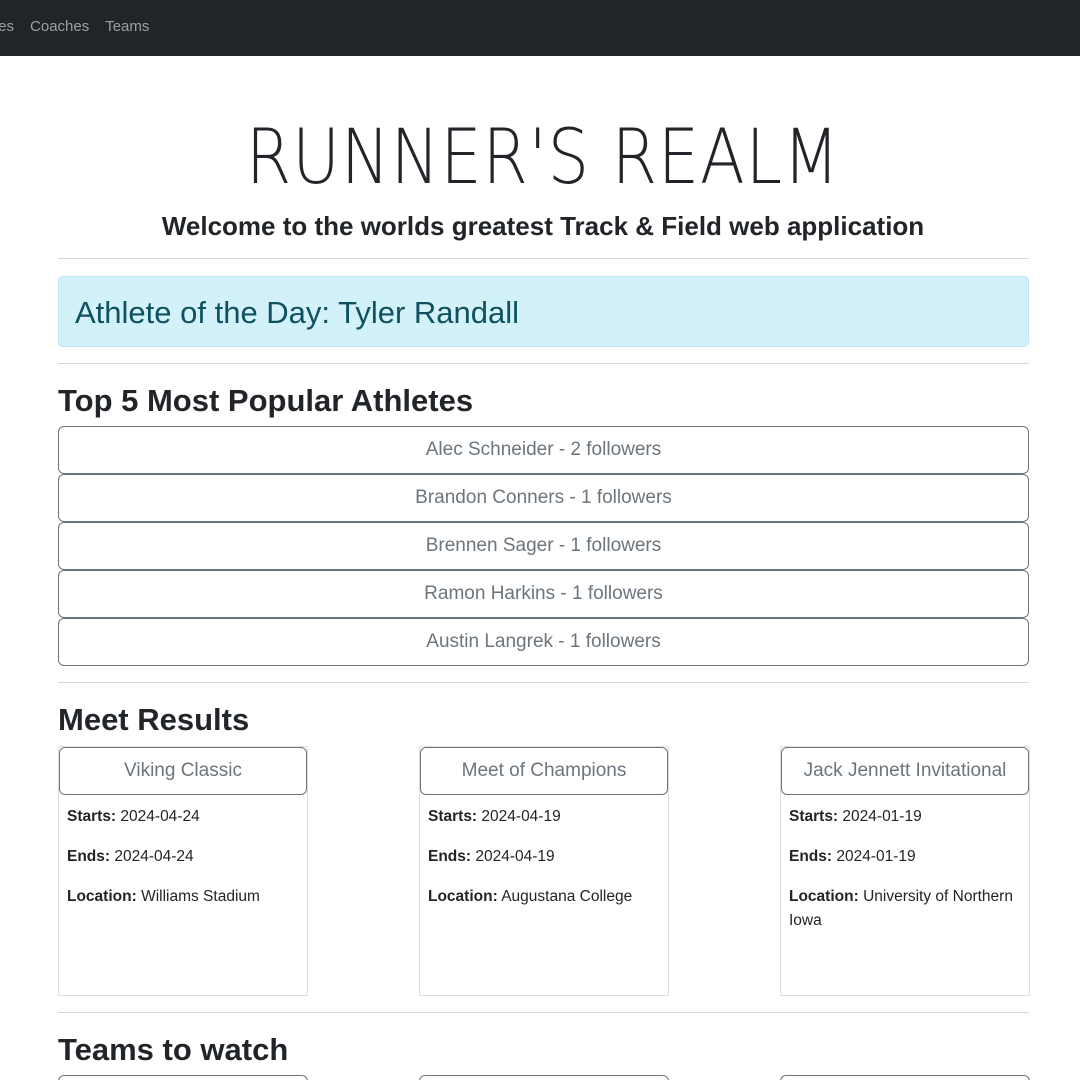 This screenshot has width=1080, height=1080. What do you see at coordinates (906, 909) in the screenshot?
I see `meet-location: Location: University of Northern Iowa` at bounding box center [906, 909].